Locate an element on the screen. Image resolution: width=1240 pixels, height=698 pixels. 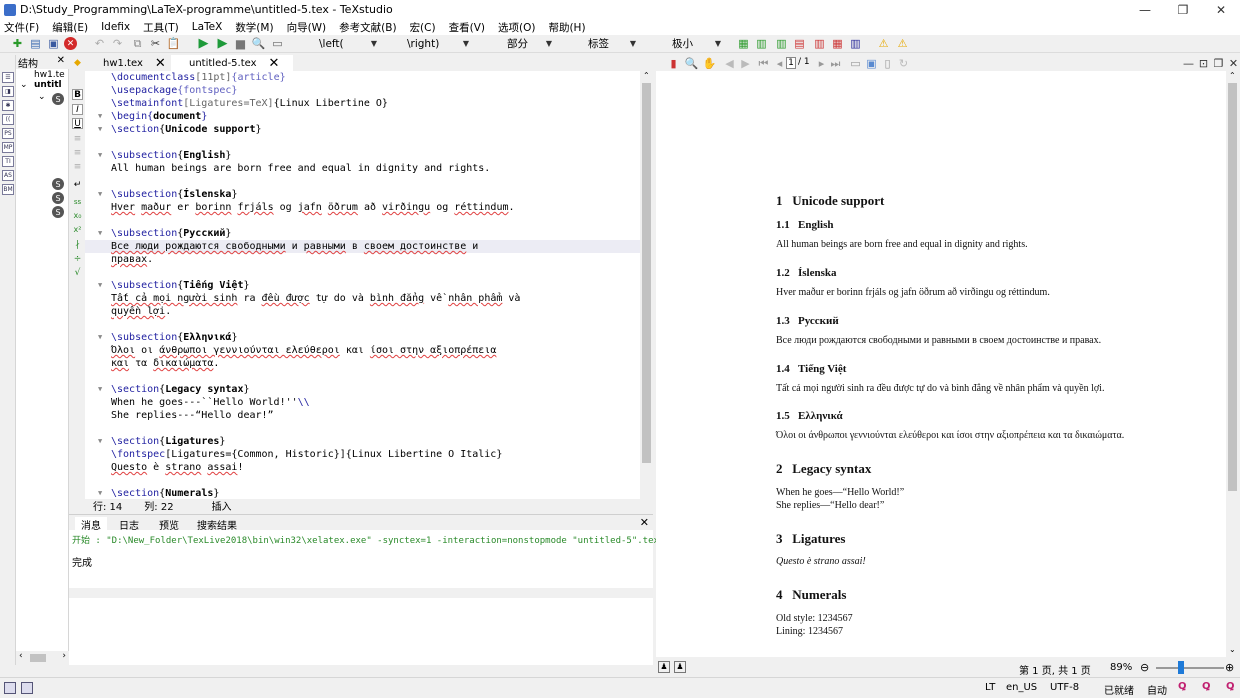
view-pdf-icon: 🔍 is located at coordinates (258, 43).